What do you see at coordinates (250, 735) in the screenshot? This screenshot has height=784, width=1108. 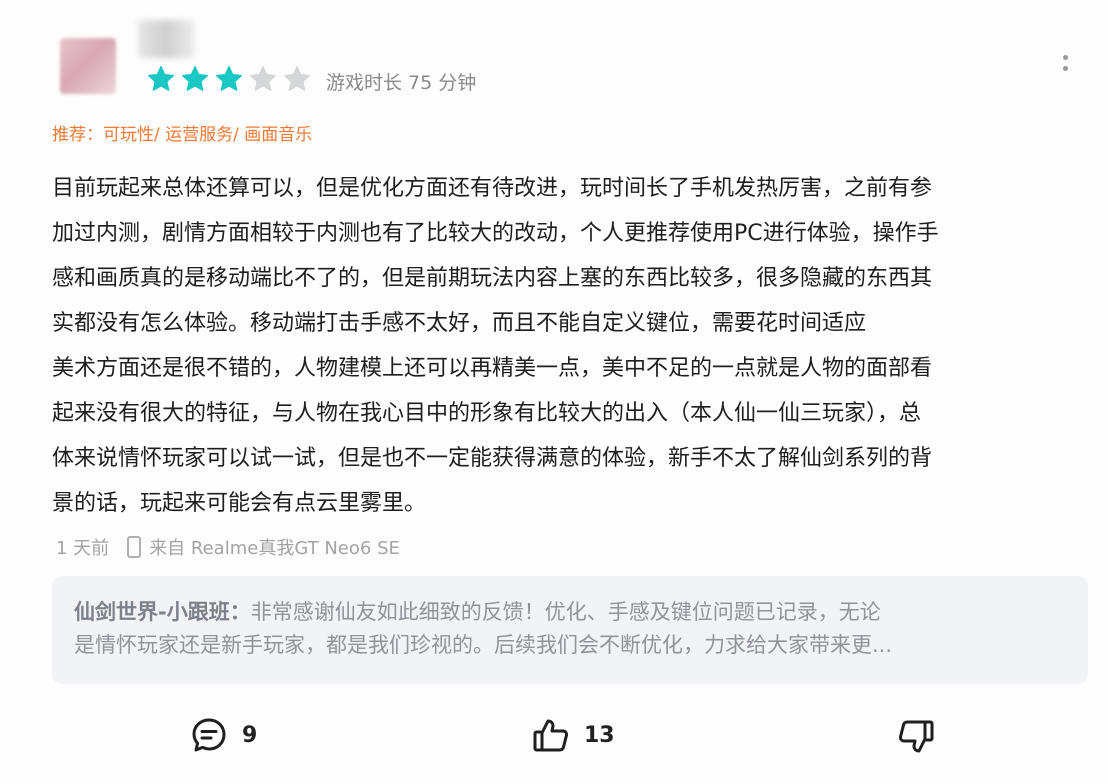 I see `comment-count: 9` at bounding box center [250, 735].